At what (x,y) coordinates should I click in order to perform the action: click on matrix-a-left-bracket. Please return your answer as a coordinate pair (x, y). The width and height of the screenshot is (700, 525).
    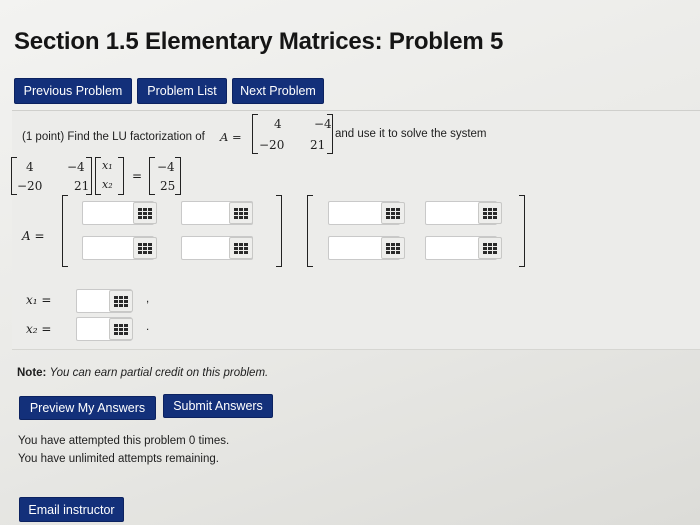
    Looking at the image, I should click on (255, 134).